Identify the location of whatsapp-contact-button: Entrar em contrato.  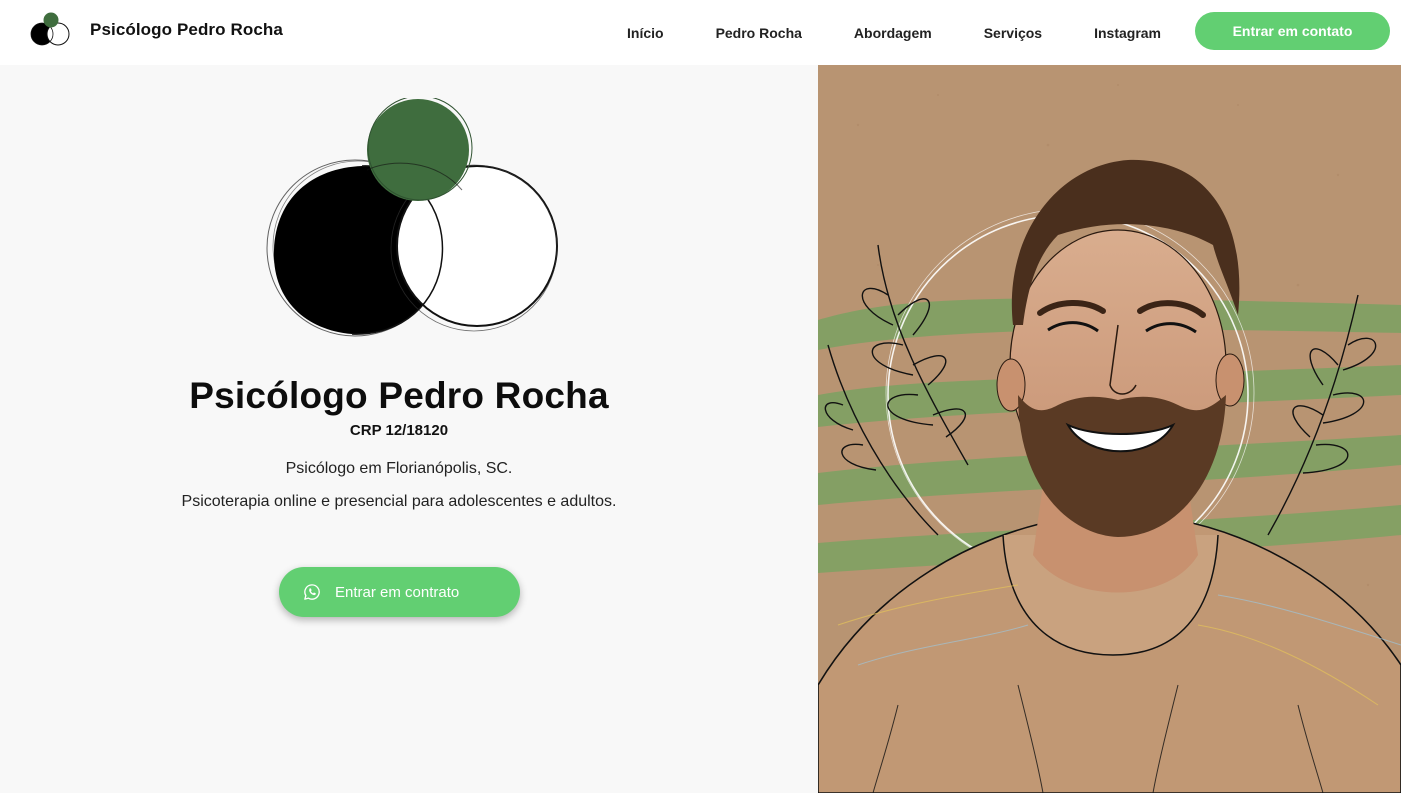
(399, 592).